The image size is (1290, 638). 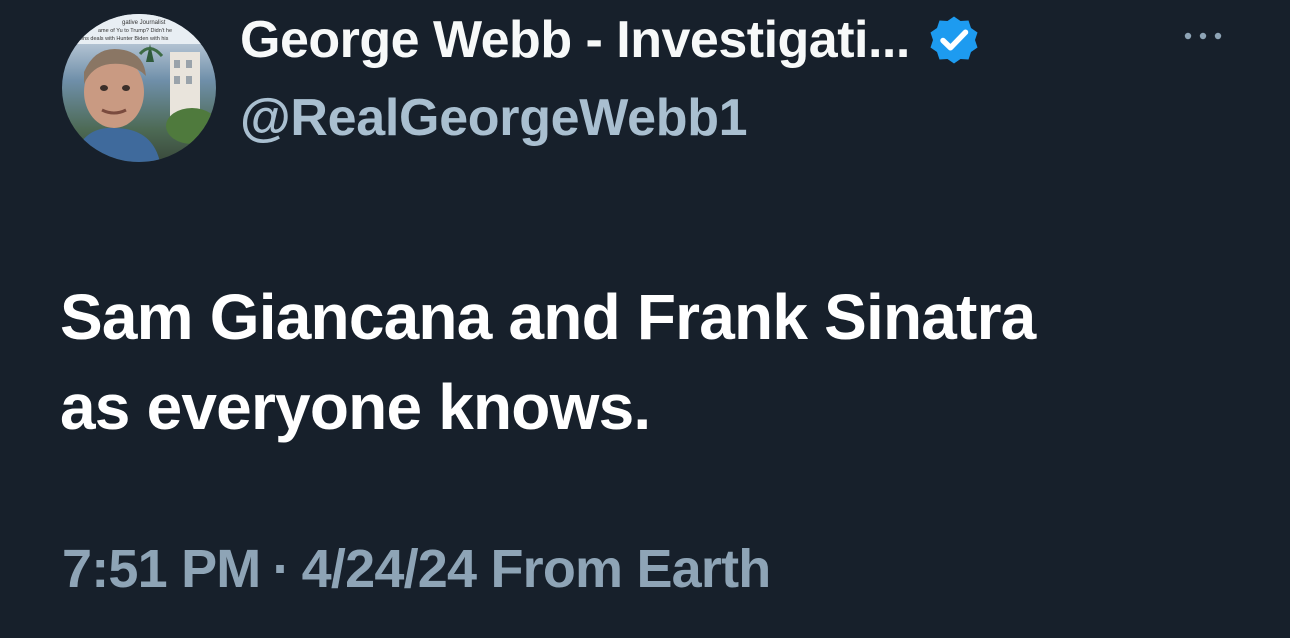 I want to click on avatar-caption-line: gative Journalist, so click(x=144, y=23).